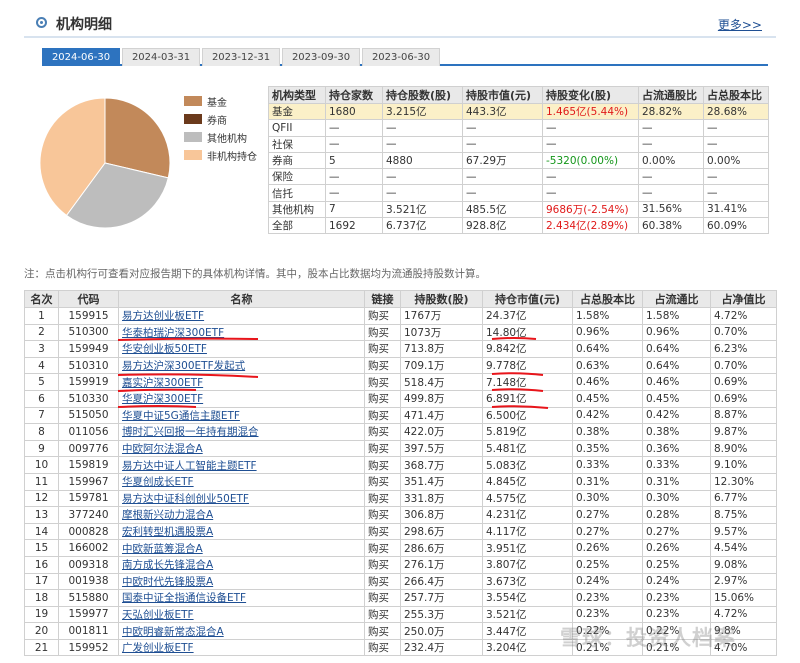 This screenshot has height=663, width=800. What do you see at coordinates (518, 193) in the screenshot?
I see `summary-row: 信托 — — — — — —` at bounding box center [518, 193].